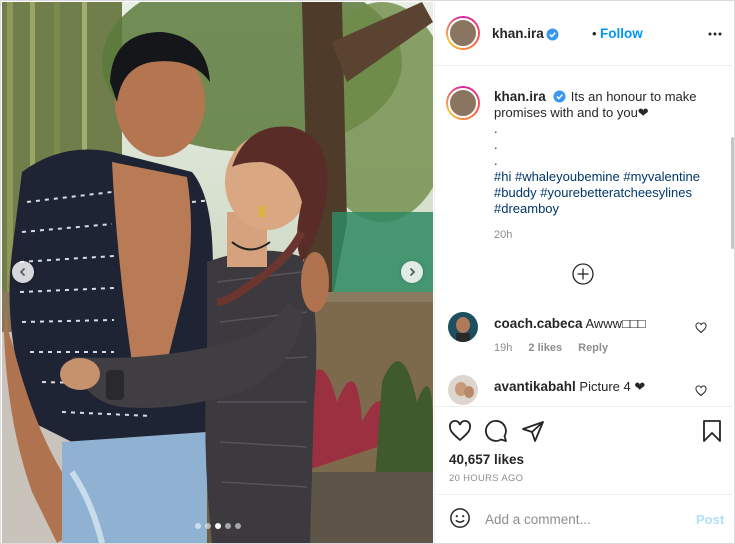 This screenshot has height=544, width=735. I want to click on comment-text: avantikabahl Picture 4 ❤, so click(569, 387).